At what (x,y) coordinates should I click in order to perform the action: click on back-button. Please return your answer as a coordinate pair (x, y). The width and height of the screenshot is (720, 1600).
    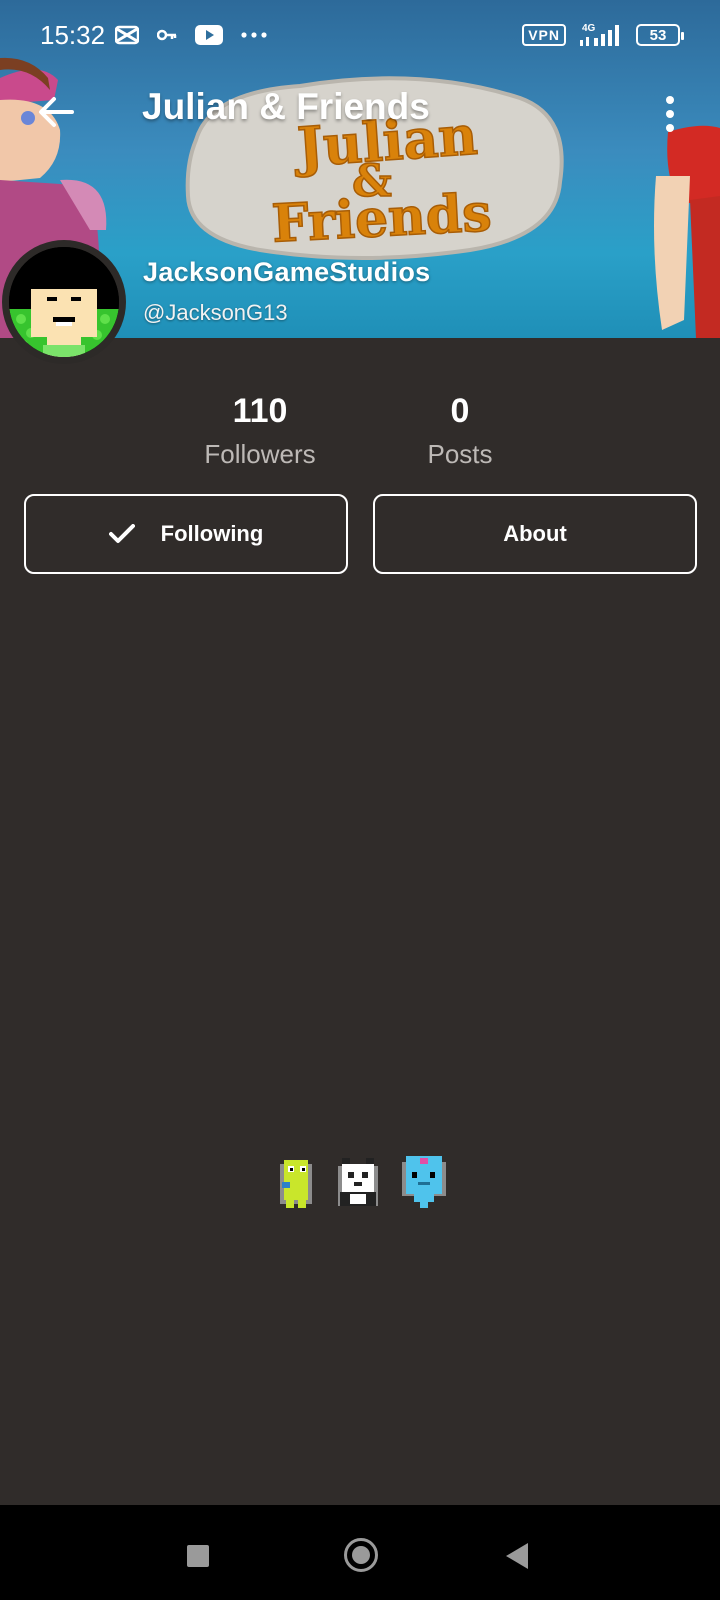
    Looking at the image, I should click on (56, 112).